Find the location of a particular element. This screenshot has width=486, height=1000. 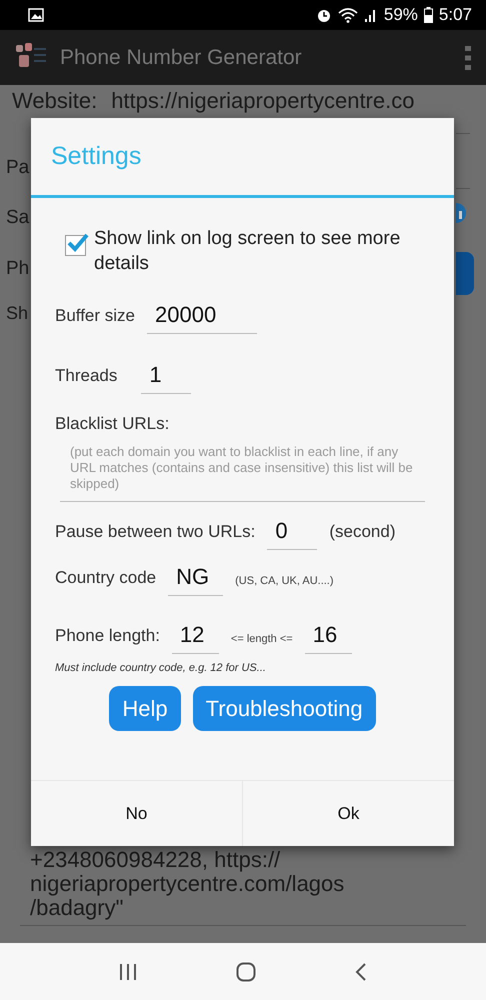

hint-text: <= length <= is located at coordinates (261, 640).